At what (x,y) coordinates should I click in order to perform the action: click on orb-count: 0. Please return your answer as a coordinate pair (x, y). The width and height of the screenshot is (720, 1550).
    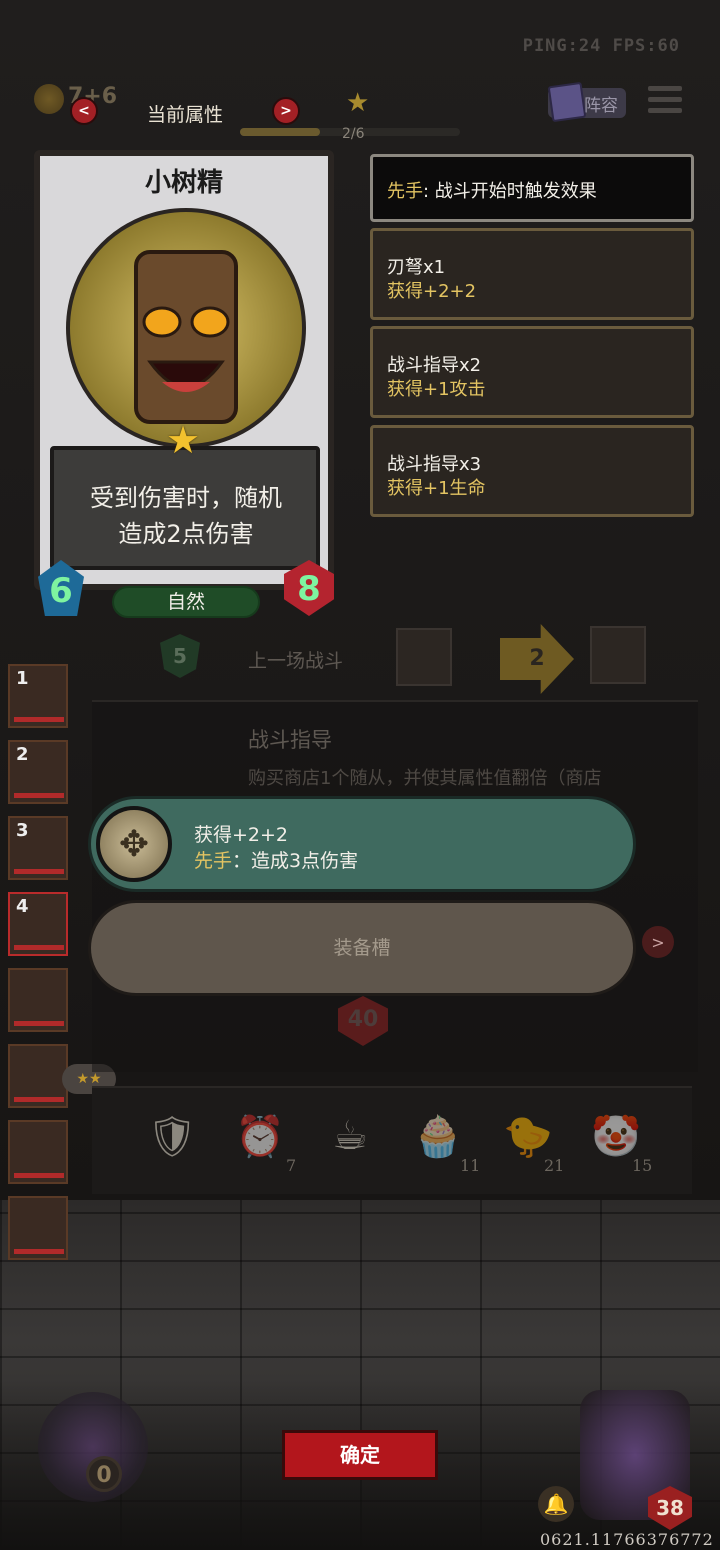
    Looking at the image, I should click on (104, 1474).